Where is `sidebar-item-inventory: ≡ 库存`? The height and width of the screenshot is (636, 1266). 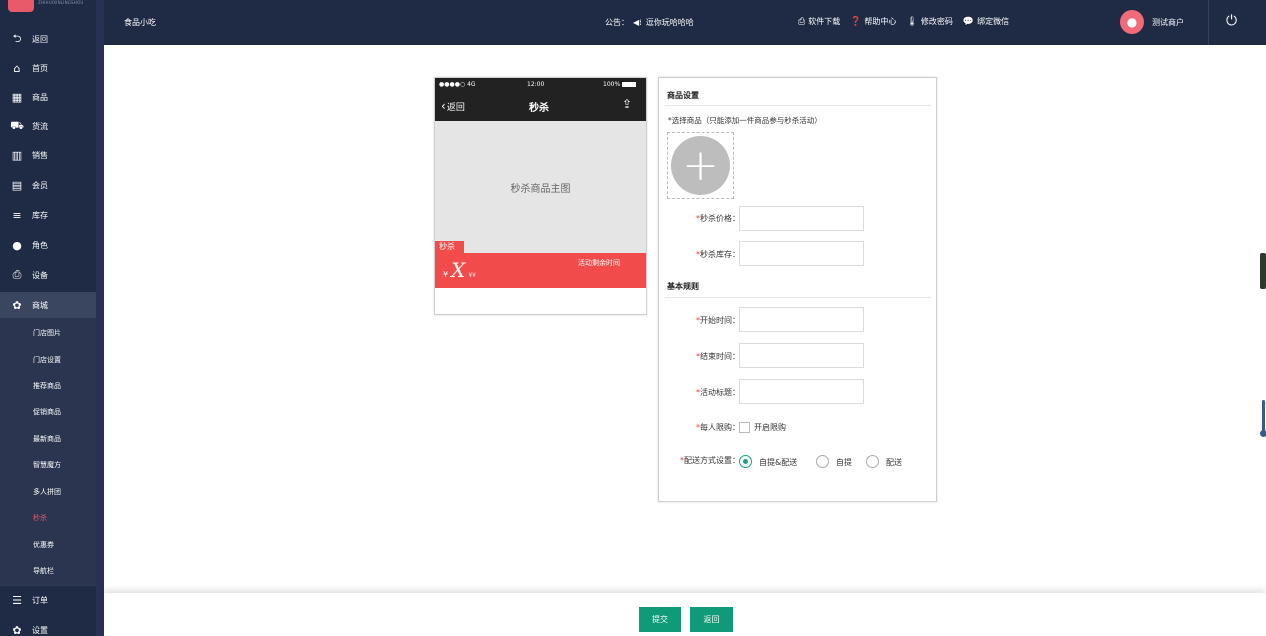 sidebar-item-inventory: ≡ 库存 is located at coordinates (48, 215).